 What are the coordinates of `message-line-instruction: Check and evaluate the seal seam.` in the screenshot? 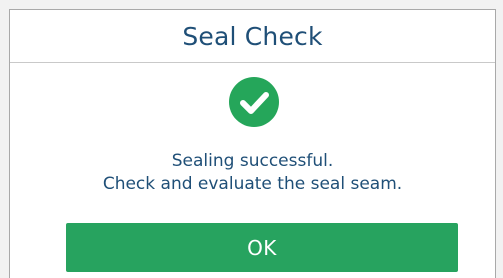 It's located at (252, 184).